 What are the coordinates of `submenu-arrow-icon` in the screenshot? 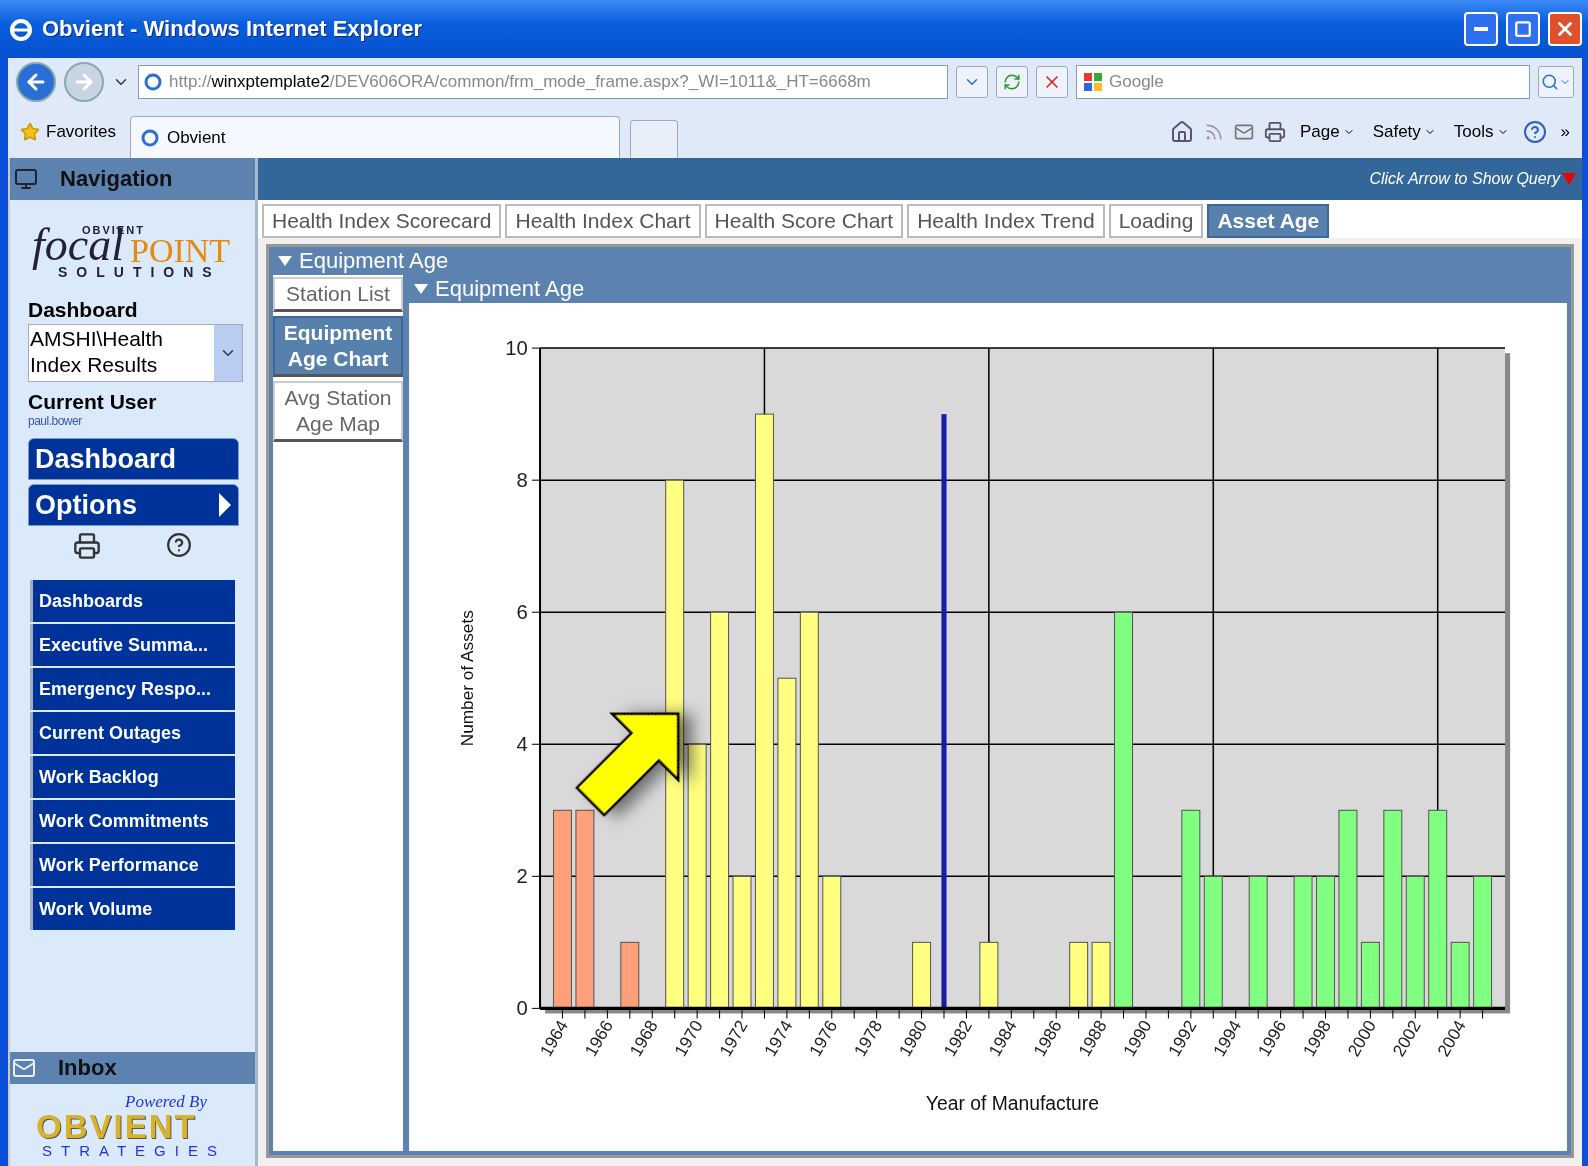 It's located at (225, 505).